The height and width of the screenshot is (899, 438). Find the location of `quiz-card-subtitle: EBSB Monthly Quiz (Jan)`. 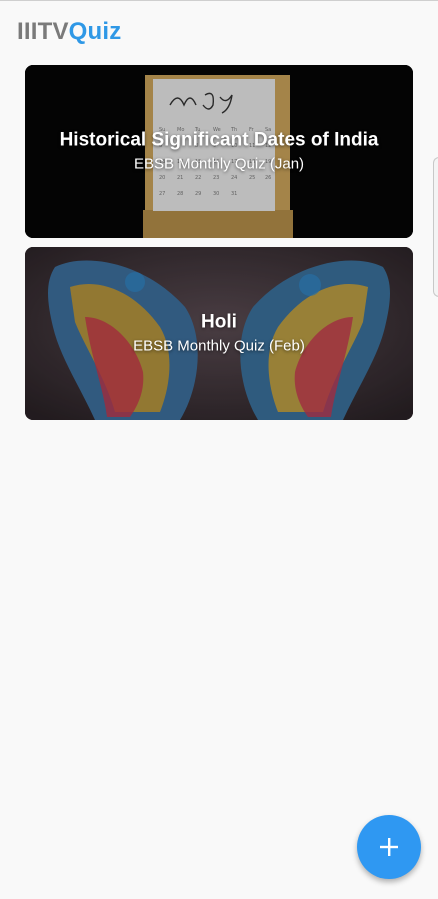

quiz-card-subtitle: EBSB Monthly Quiz (Jan) is located at coordinates (219, 163).